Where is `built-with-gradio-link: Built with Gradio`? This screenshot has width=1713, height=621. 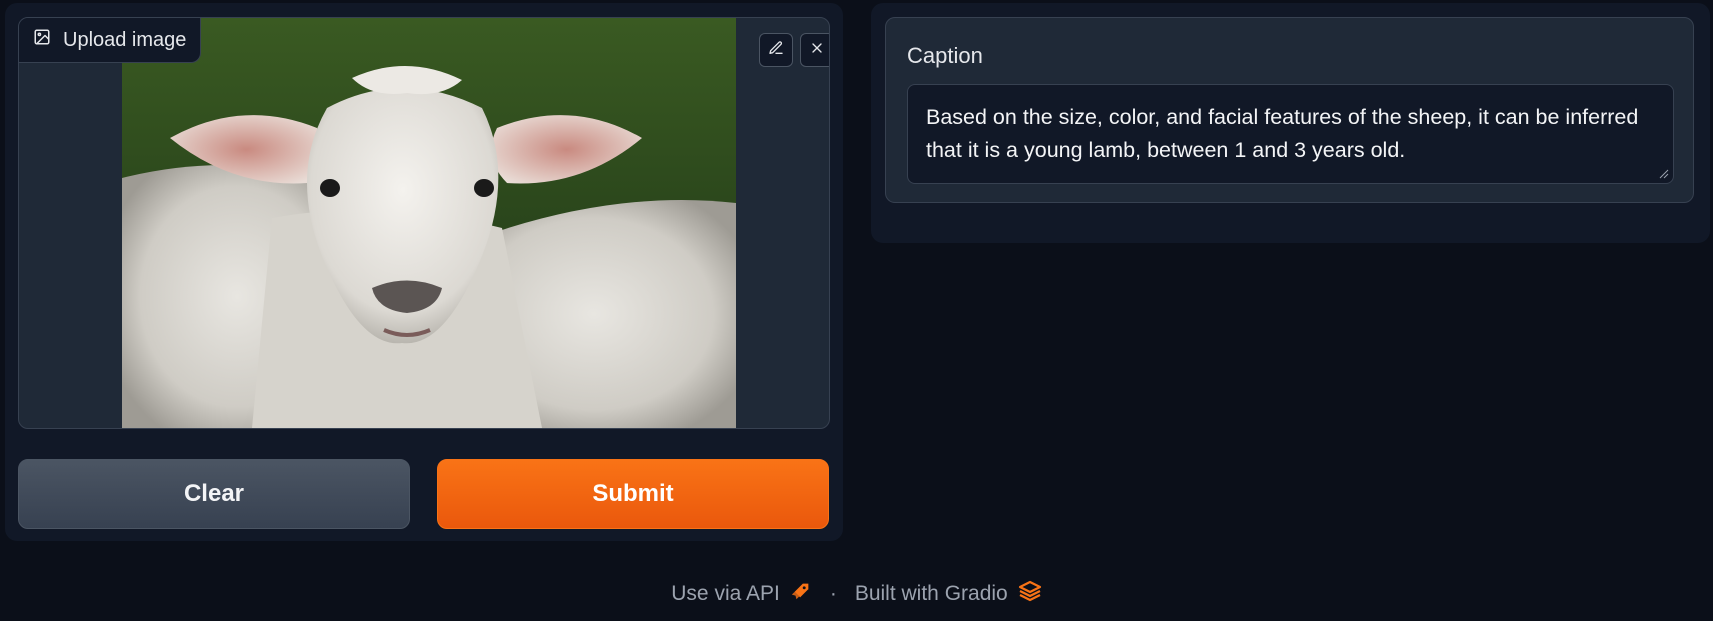
built-with-gradio-link: Built with Gradio is located at coordinates (948, 594).